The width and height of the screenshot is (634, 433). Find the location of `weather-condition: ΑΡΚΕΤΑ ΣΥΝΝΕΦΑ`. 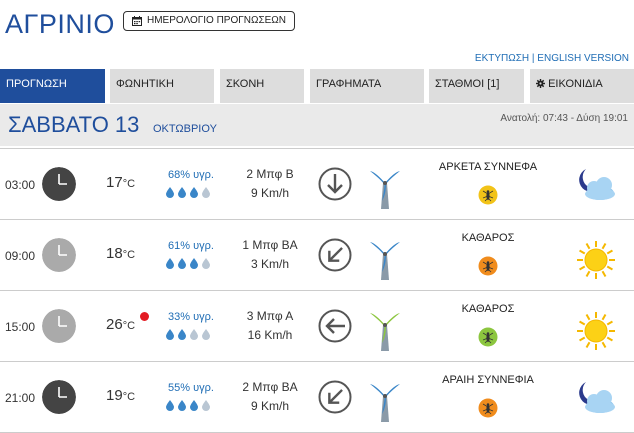

weather-condition: ΑΡΚΕΤΑ ΣΥΝΝΕΦΑ is located at coordinates (488, 167).